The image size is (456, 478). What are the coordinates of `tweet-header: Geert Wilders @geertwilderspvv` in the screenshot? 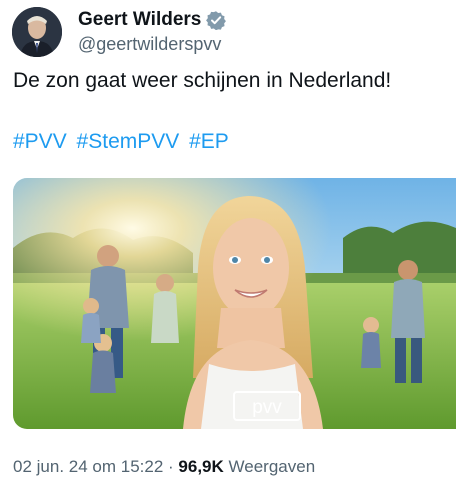 It's located at (119, 32).